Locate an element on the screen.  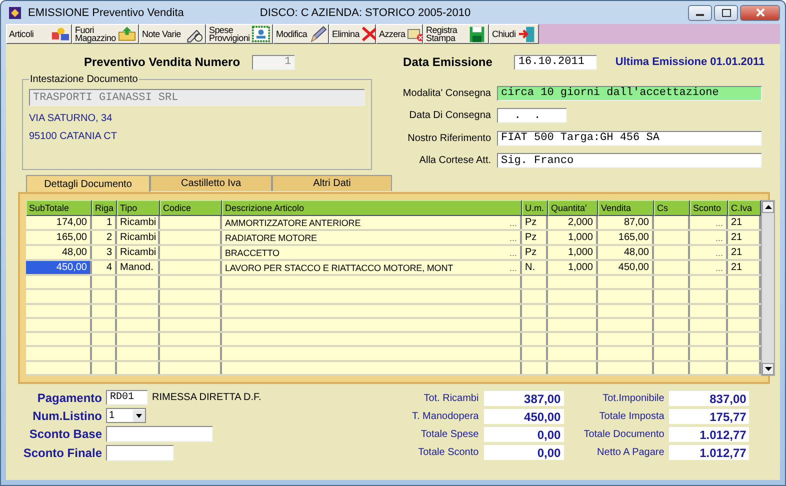
toolbar-button: Modifica is located at coordinates (301, 34).